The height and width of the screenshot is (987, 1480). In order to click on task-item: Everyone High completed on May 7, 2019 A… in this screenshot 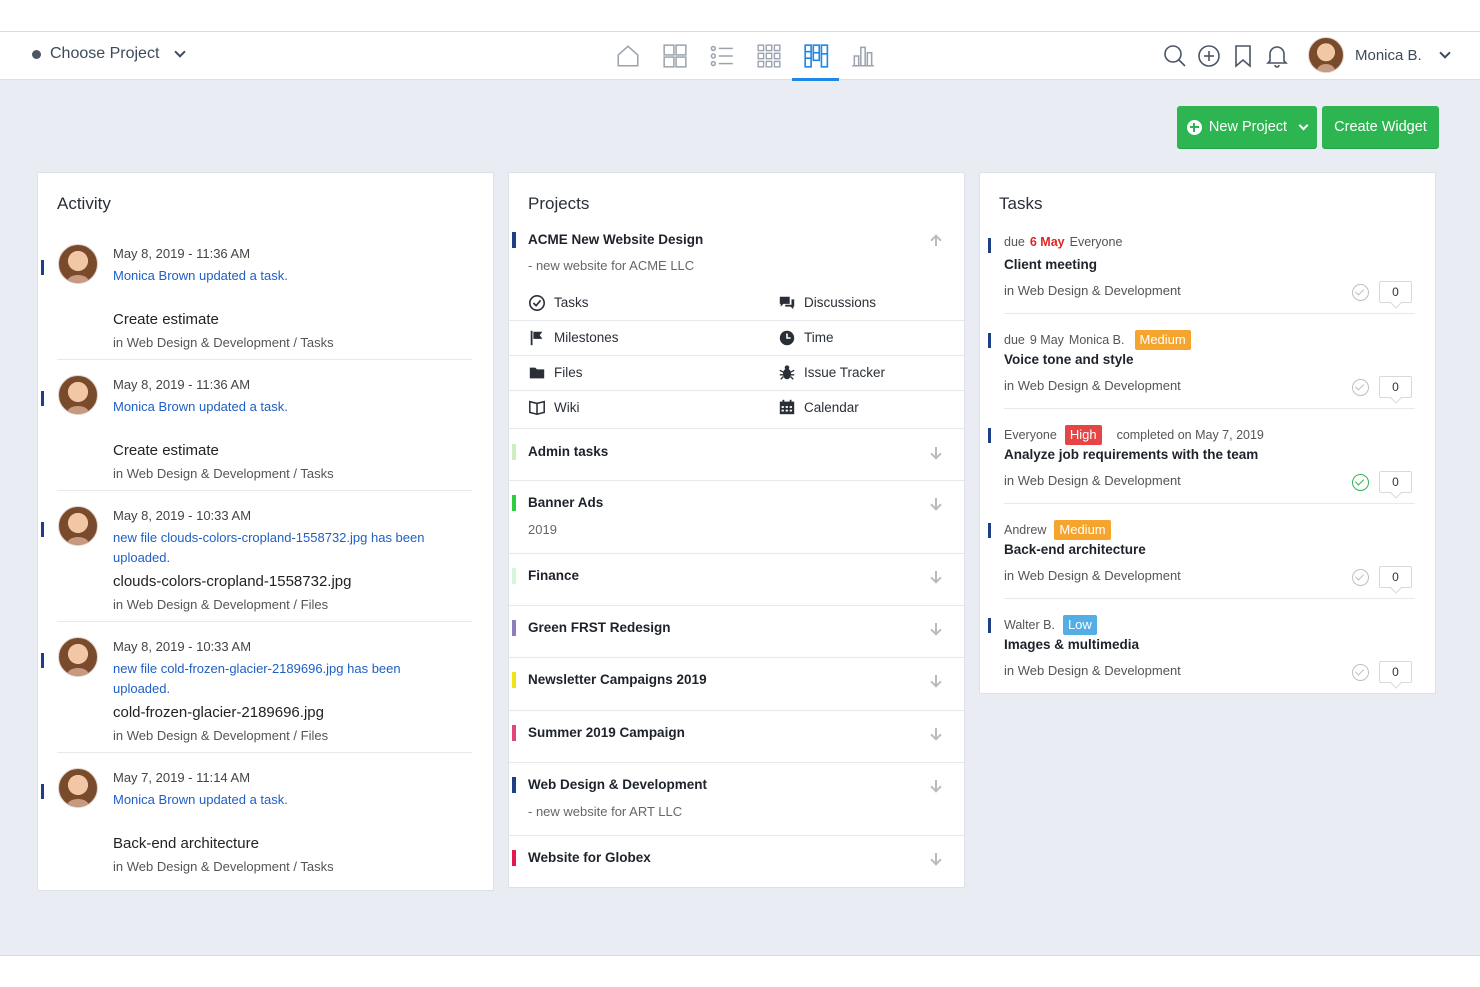, I will do `click(1207, 456)`.